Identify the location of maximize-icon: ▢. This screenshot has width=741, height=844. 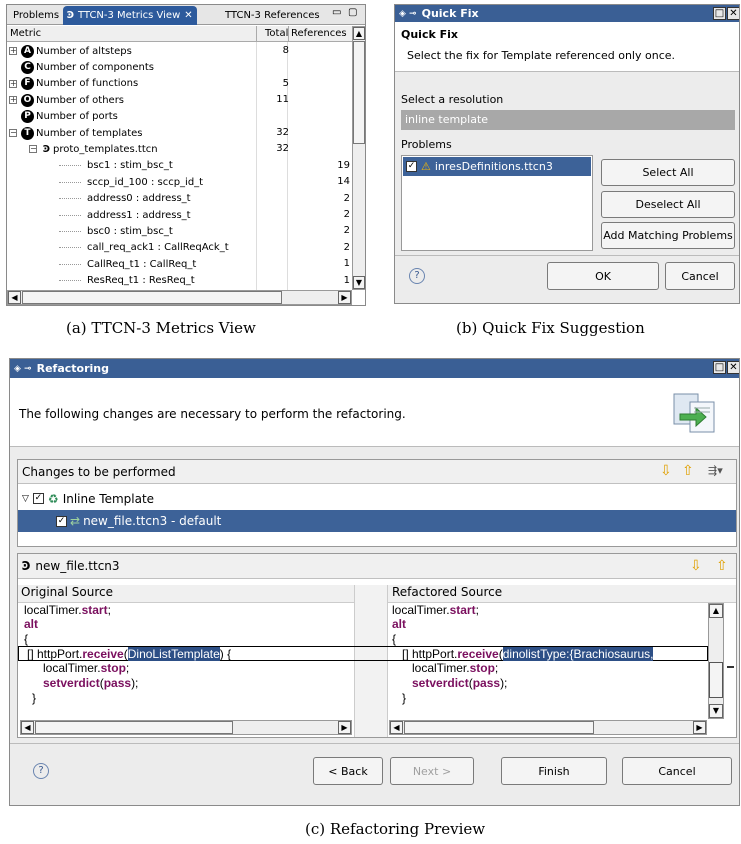
(352, 12).